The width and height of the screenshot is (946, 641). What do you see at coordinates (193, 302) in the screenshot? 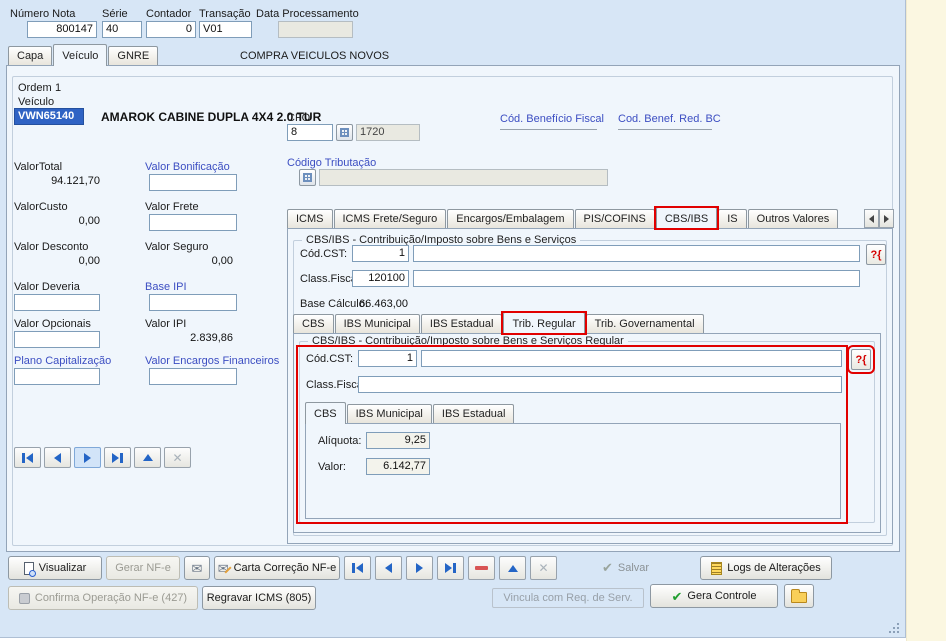
I see `base-ipi-field` at bounding box center [193, 302].